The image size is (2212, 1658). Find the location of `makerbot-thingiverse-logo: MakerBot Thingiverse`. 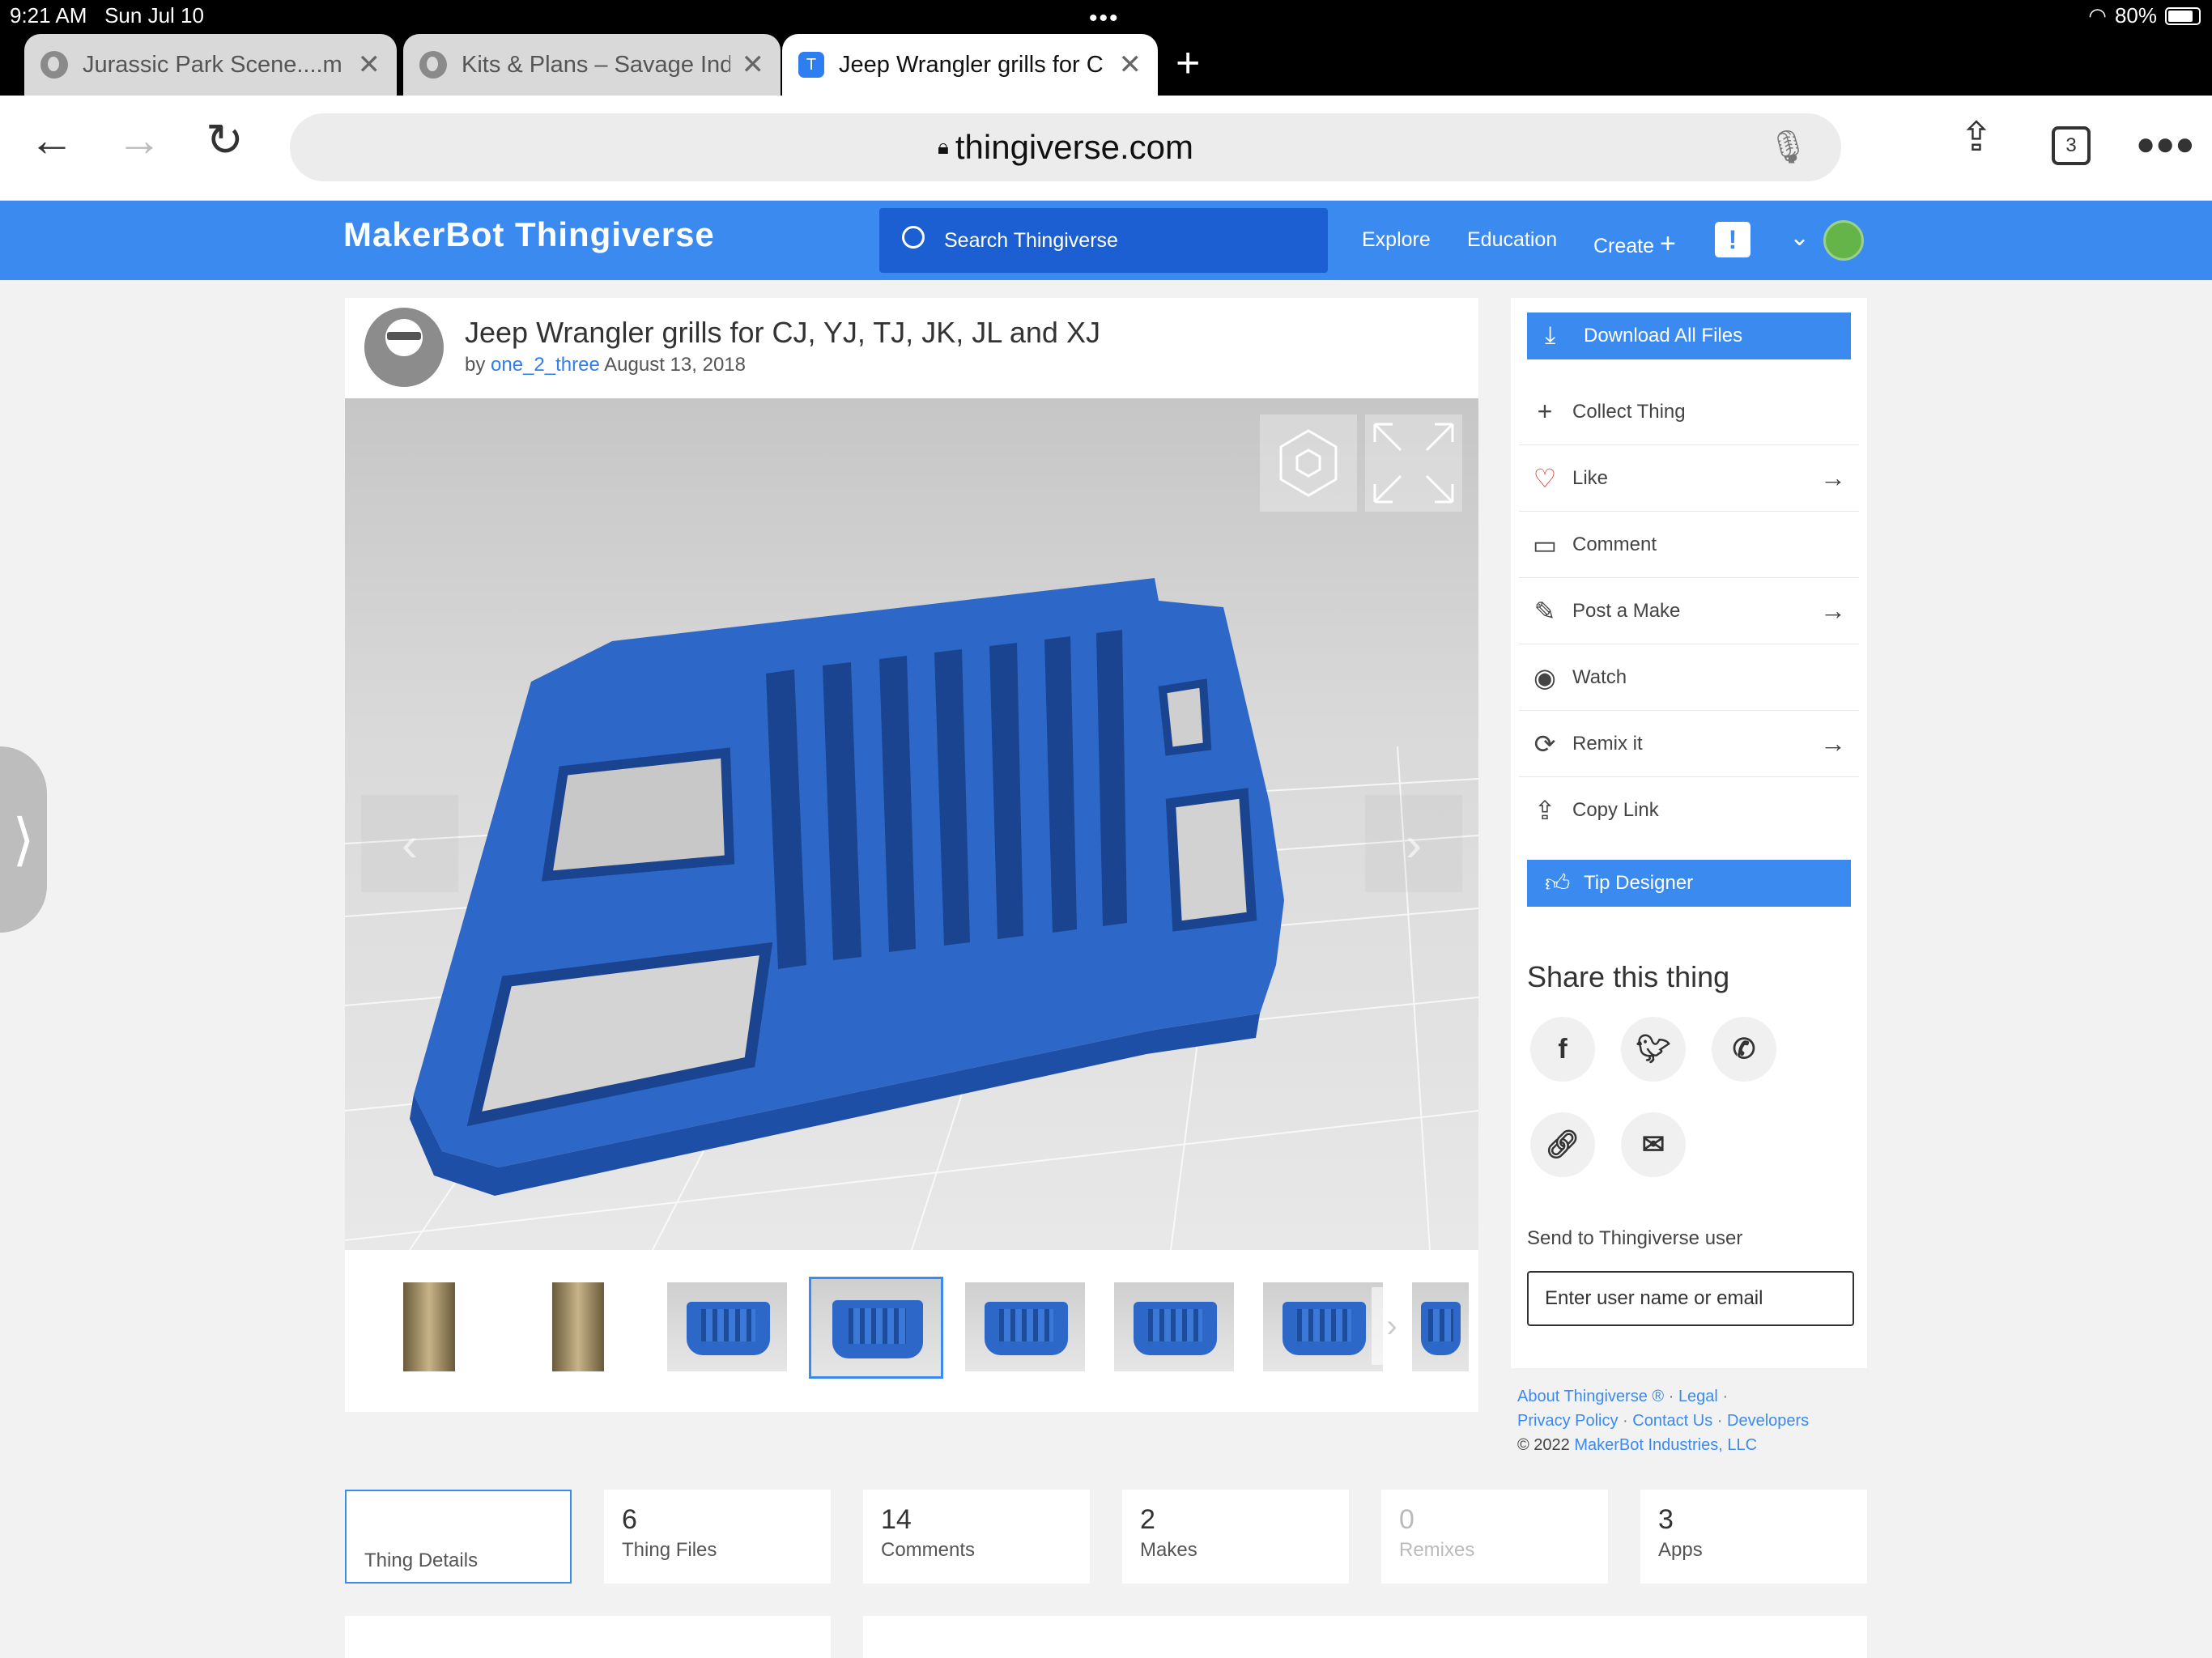

makerbot-thingiverse-logo: MakerBot Thingiverse is located at coordinates (529, 234).